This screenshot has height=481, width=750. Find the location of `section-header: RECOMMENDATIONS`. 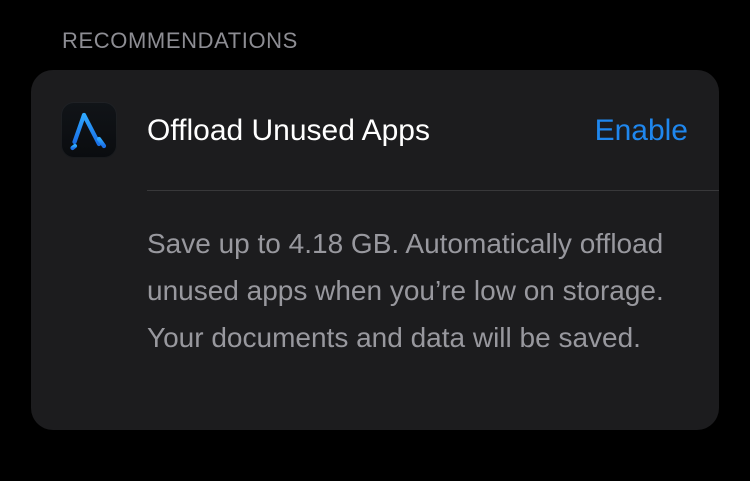

section-header: RECOMMENDATIONS is located at coordinates (180, 40).